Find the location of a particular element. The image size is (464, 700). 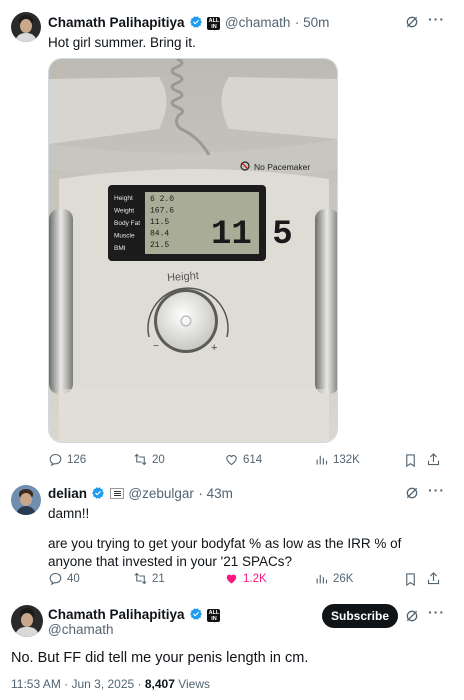

warning-text: No Pacemaker is located at coordinates (282, 167).